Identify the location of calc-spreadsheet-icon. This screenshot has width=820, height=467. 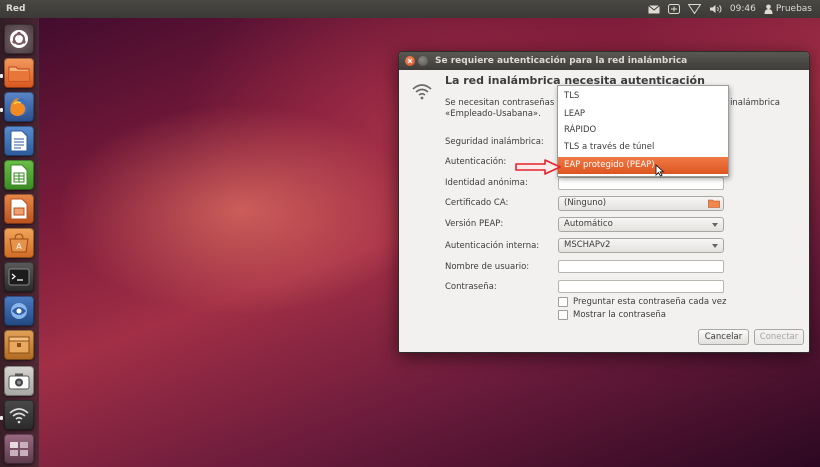
(19, 175).